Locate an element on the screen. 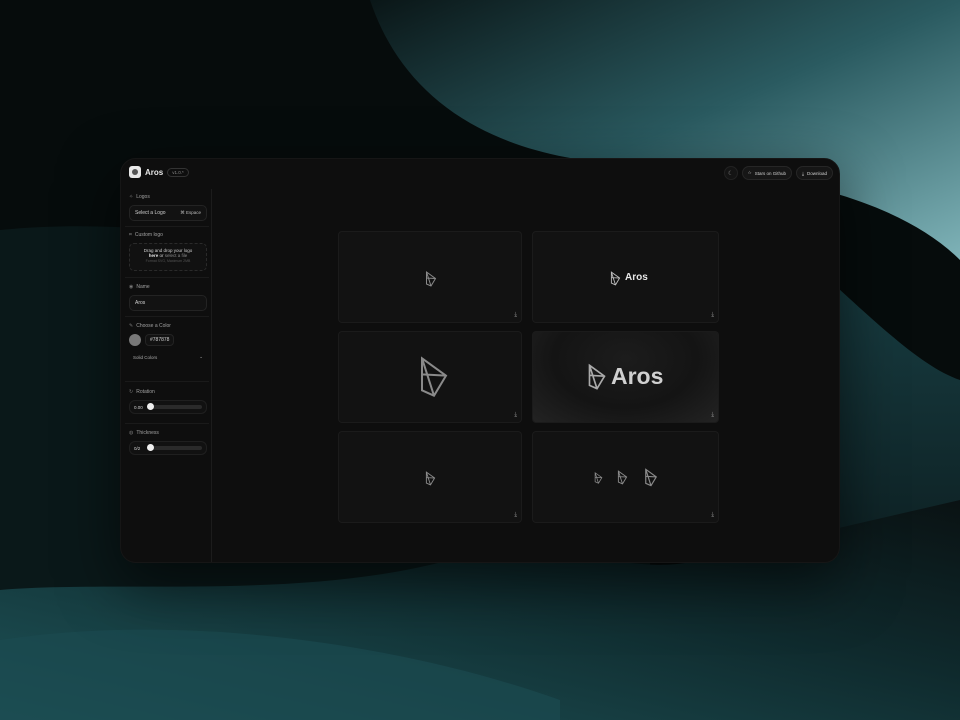  color-label: Choose a Color is located at coordinates (153, 326).